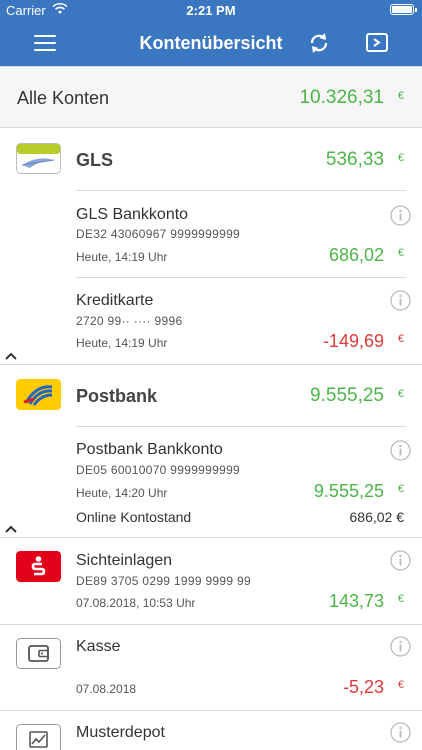 The height and width of the screenshot is (750, 422). I want to click on online-balance-label: Online Kontostand, so click(134, 517).